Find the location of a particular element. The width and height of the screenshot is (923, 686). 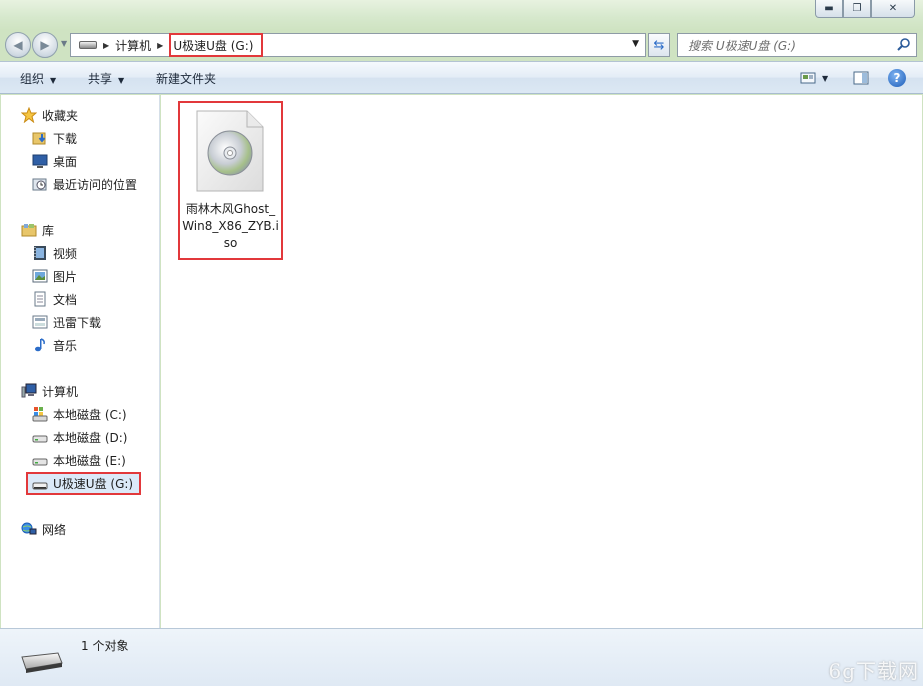

organize-button: 组织 ▼ is located at coordinates (38, 78).